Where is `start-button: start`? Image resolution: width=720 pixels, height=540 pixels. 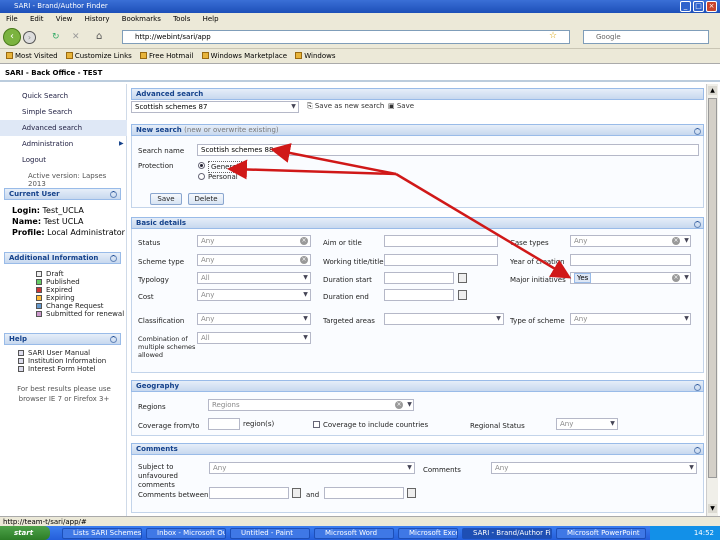
start-button: start is located at coordinates (25, 533).